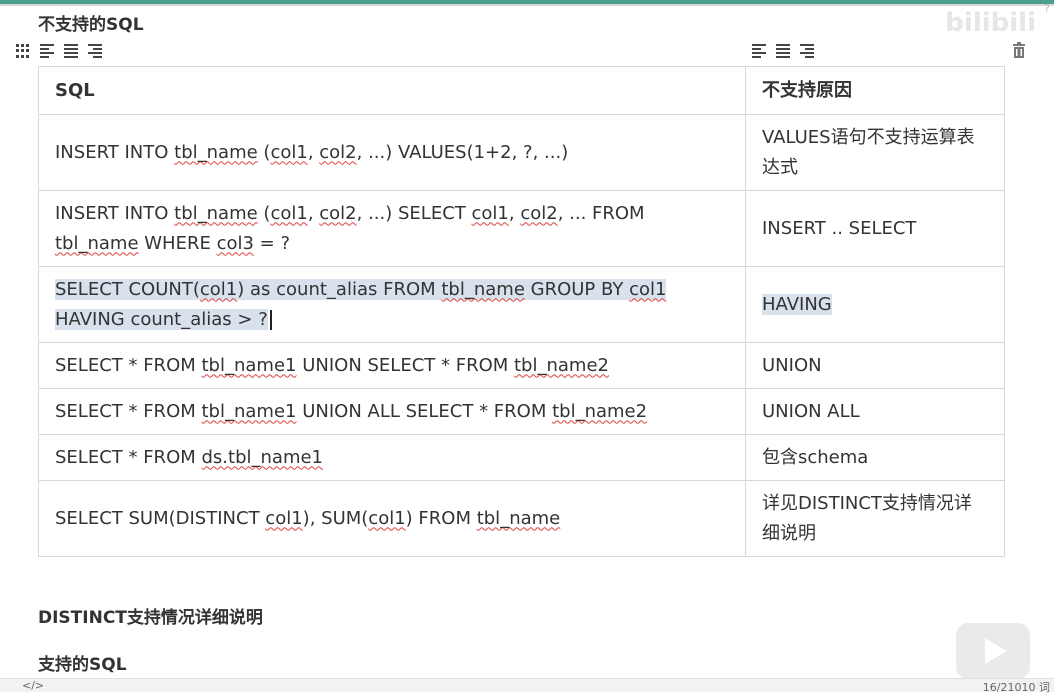 The height and width of the screenshot is (695, 1054). What do you see at coordinates (527, 685) in the screenshot?
I see `status-bar` at bounding box center [527, 685].